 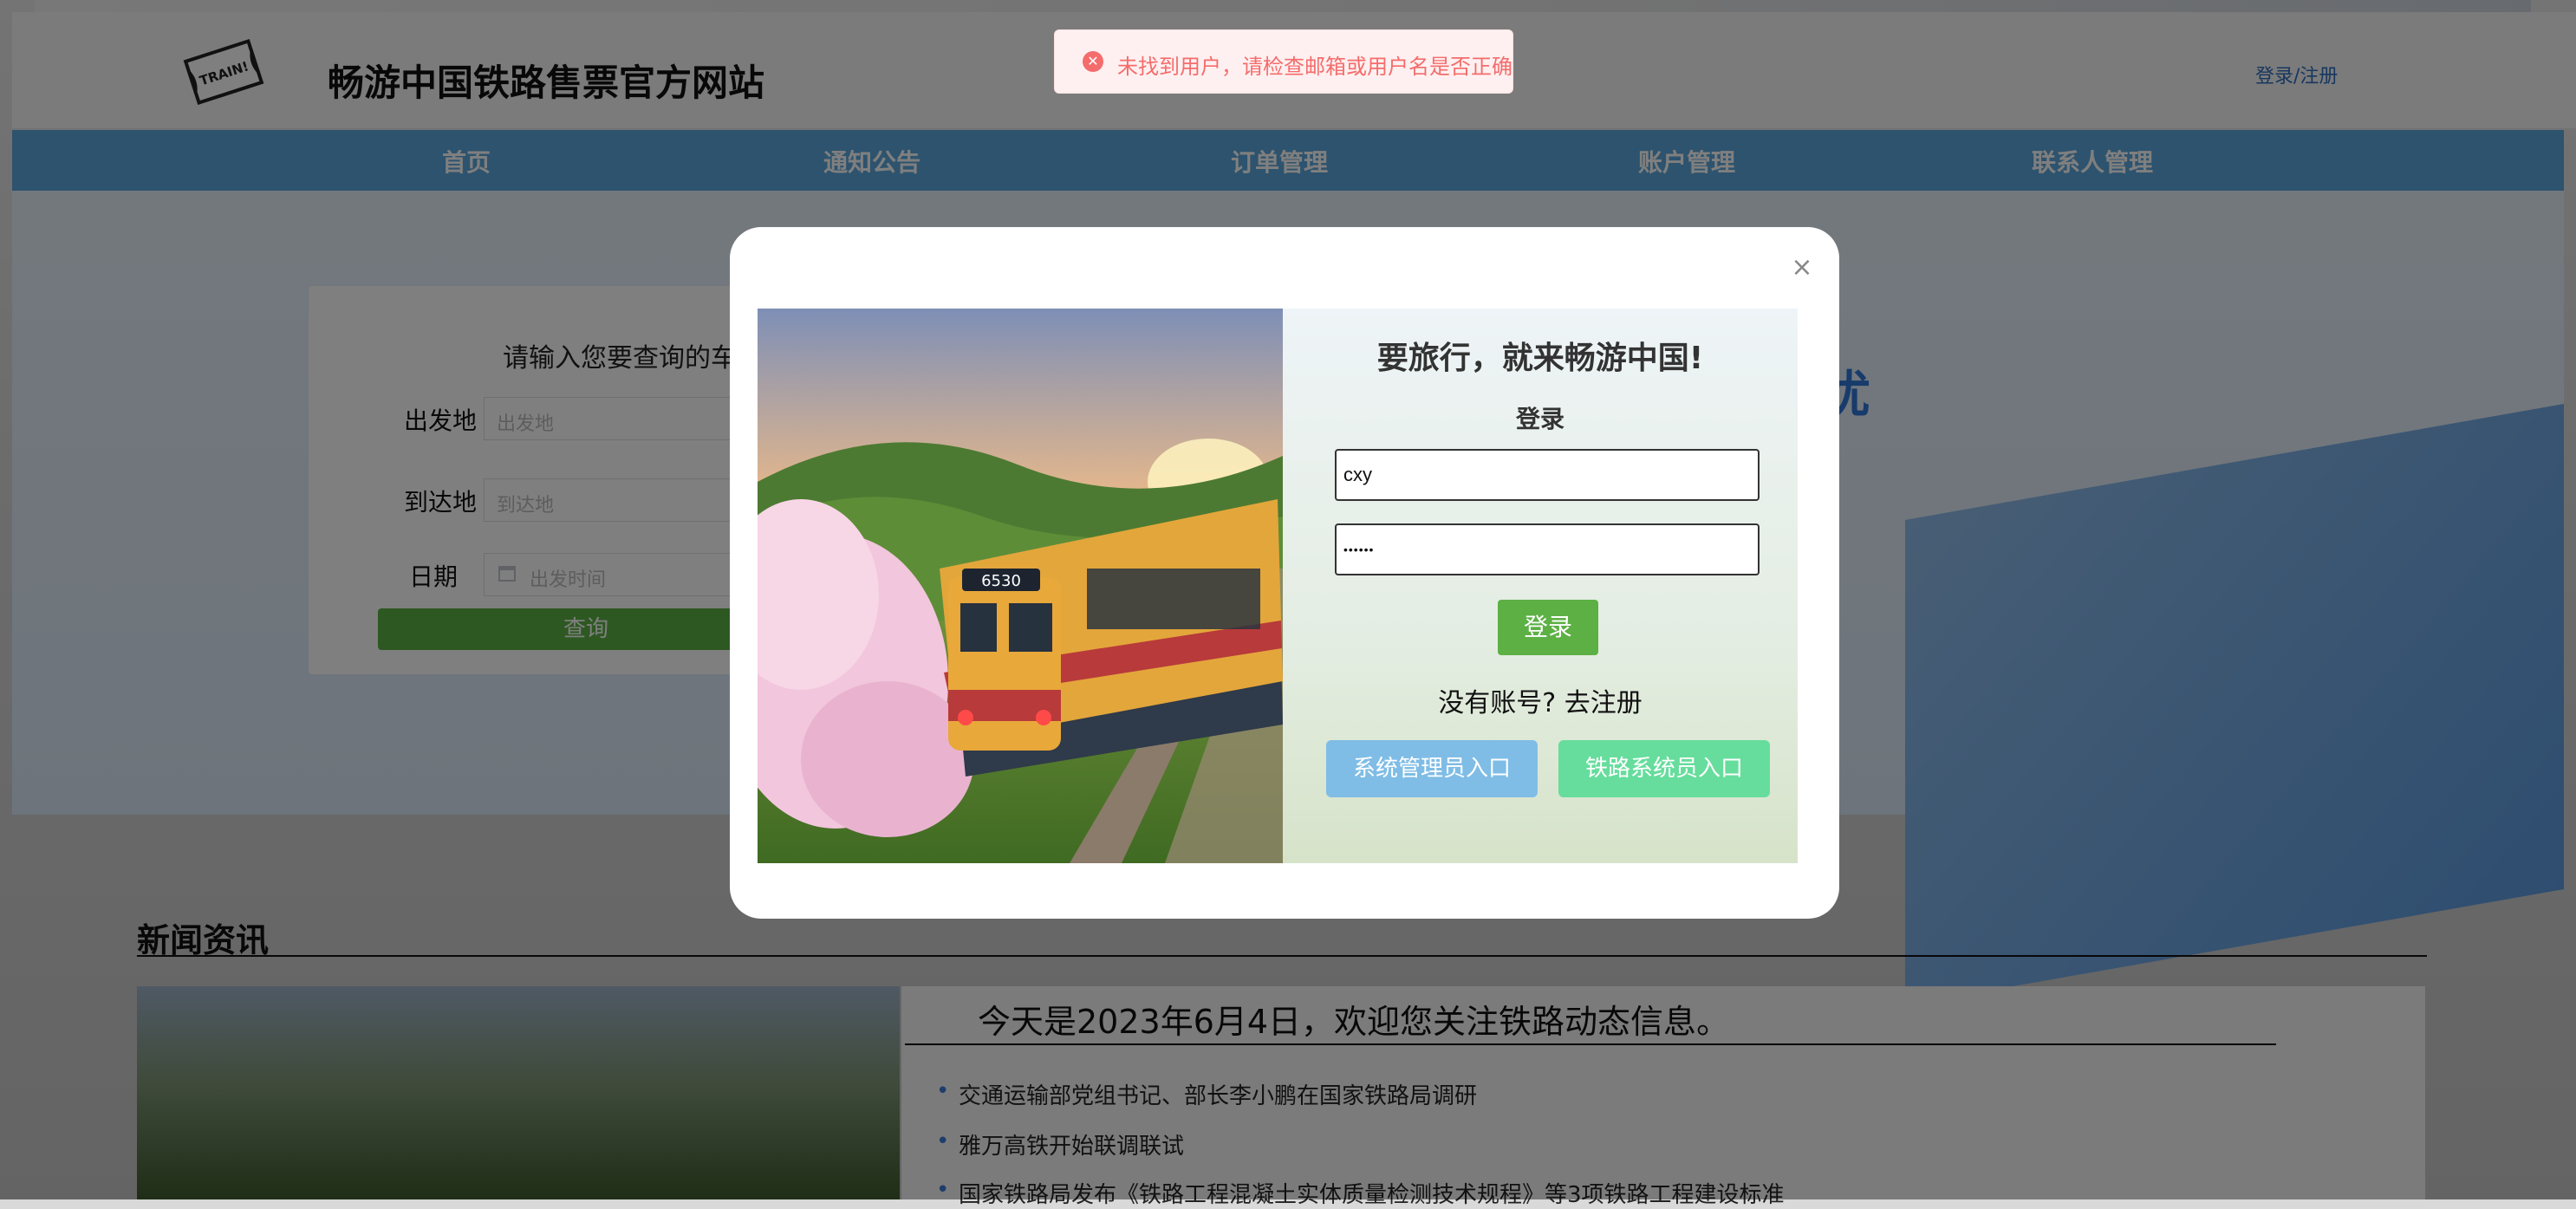 I want to click on toast-message: 未找到用户，请检查邮箱或用户名是否正确, so click(x=1314, y=67).